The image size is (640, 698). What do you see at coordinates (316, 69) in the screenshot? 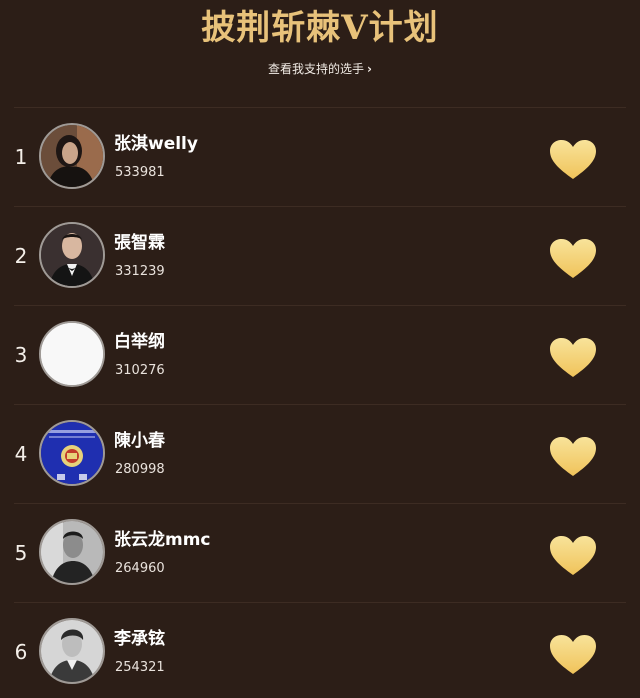
I see `view-my-supported-label: 查看我支持的选手` at bounding box center [316, 69].